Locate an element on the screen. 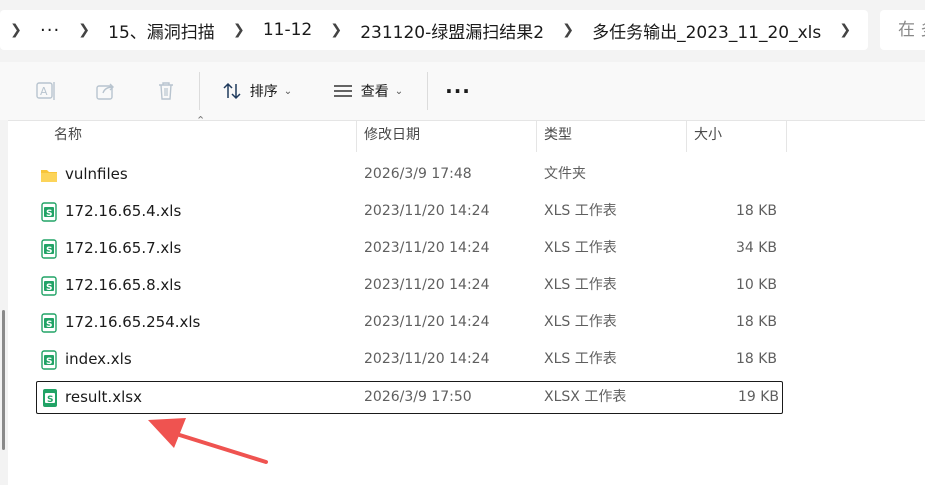 This screenshot has height=485, width=925. share-button is located at coordinates (106, 91).